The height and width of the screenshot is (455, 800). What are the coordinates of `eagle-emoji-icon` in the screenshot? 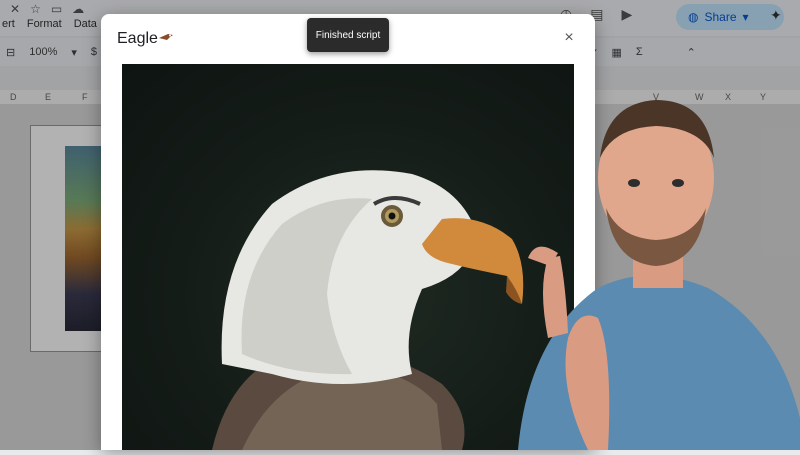 It's located at (166, 38).